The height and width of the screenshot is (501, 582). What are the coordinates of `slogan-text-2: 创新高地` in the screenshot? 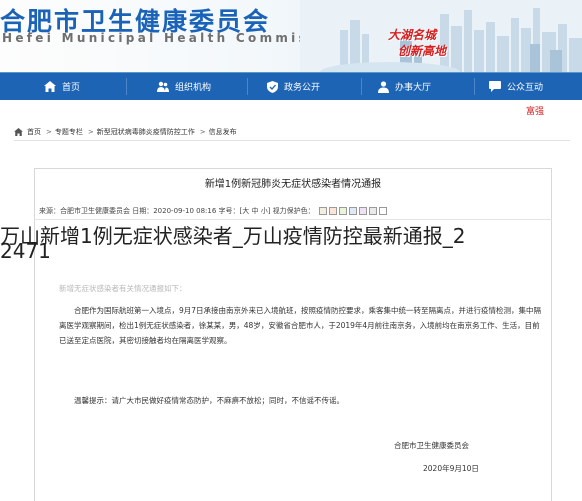 It's located at (422, 51).